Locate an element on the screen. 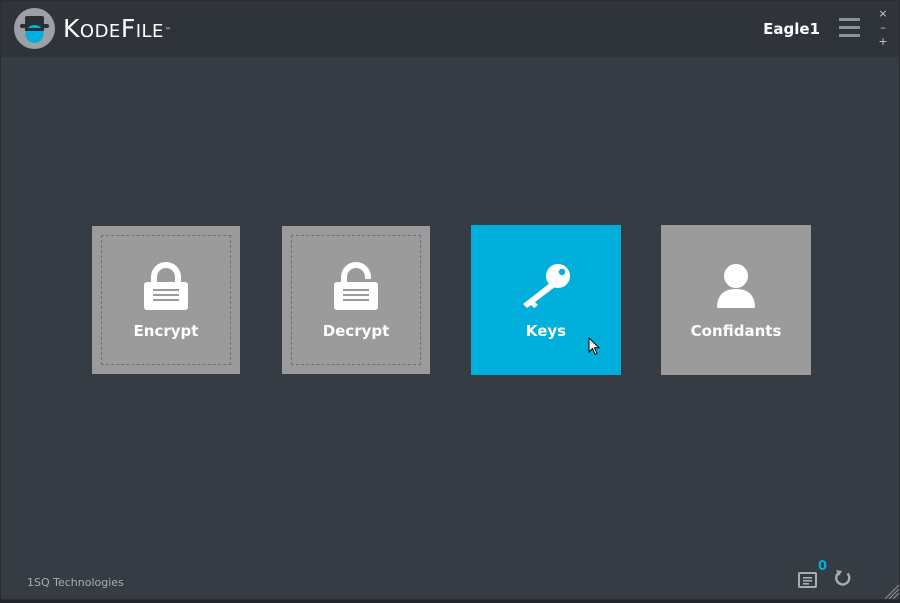 The image size is (900, 603). confidants-label: Confidants is located at coordinates (736, 331).